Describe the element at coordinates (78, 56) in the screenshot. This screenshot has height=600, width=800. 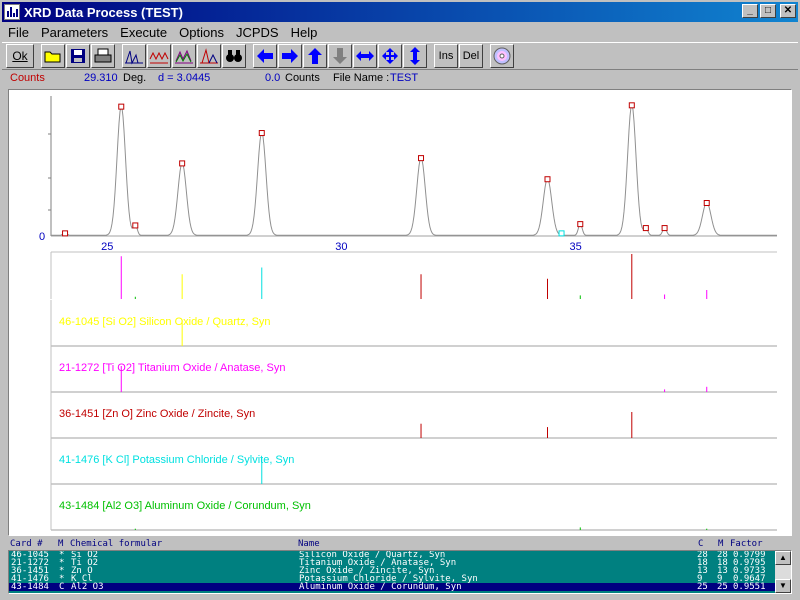
I see `save-disk-icon` at that location.